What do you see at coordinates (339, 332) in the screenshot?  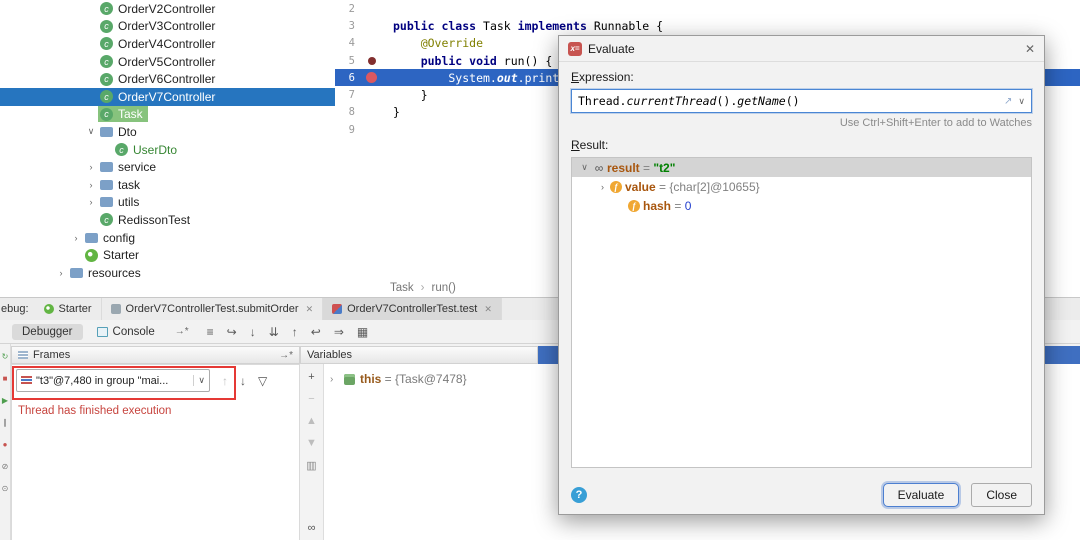 I see `run-to-cursor-icon: ⇒` at bounding box center [339, 332].